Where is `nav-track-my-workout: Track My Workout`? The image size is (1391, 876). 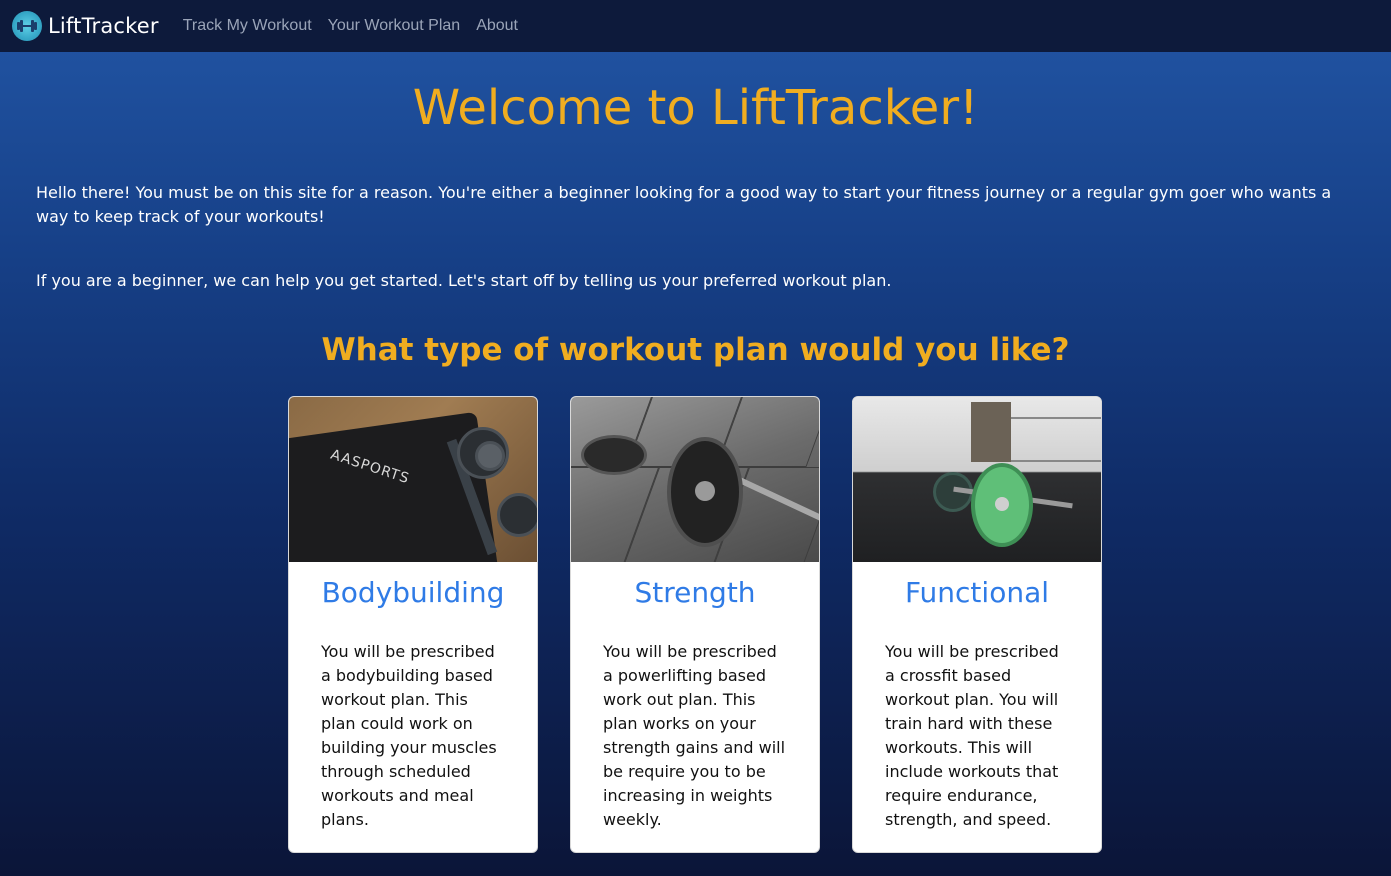
nav-track-my-workout: Track My Workout is located at coordinates (247, 26).